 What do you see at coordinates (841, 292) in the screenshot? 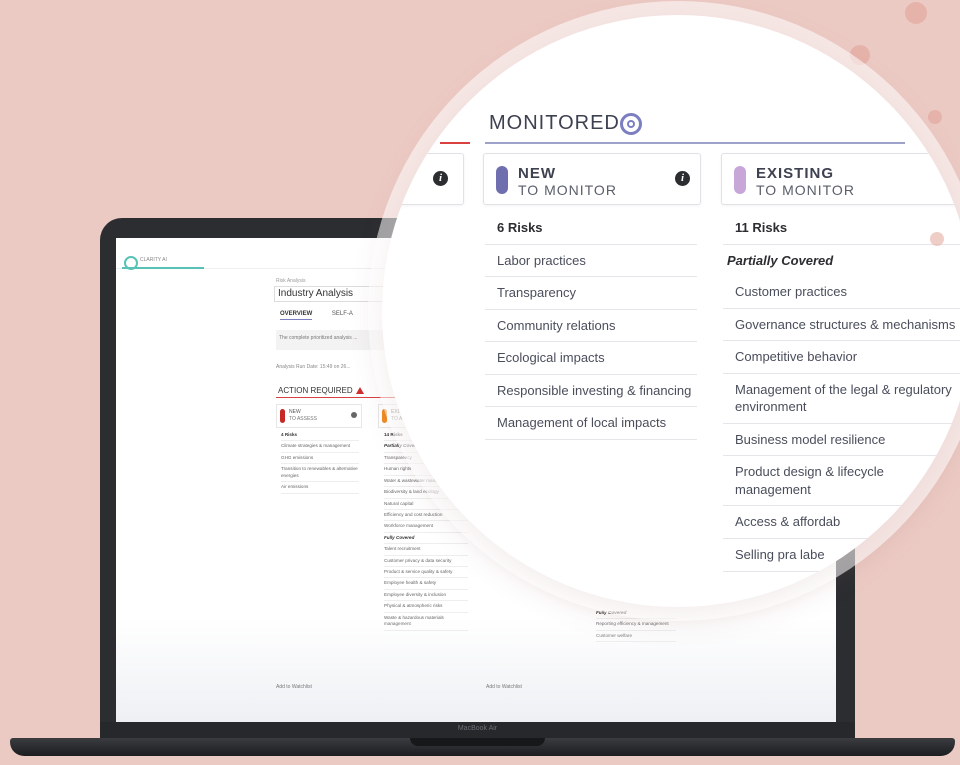
I see `risk-item: Customer practices` at bounding box center [841, 292].